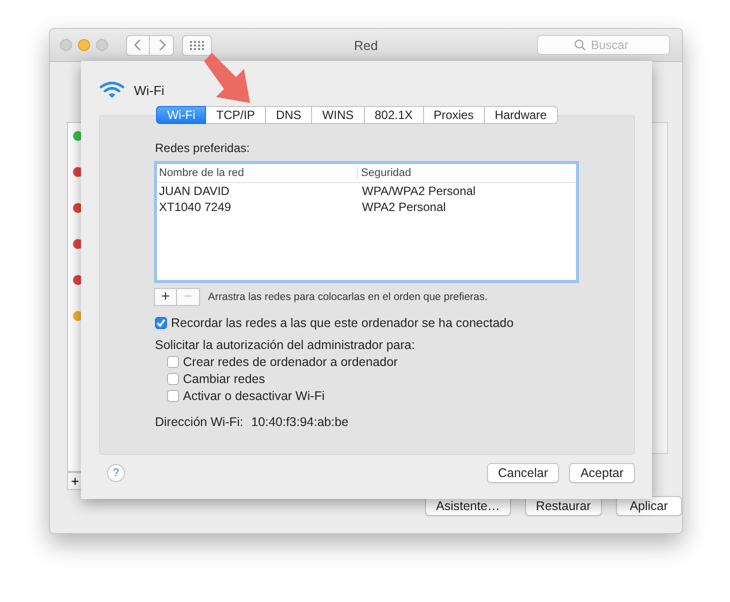 The height and width of the screenshot is (602, 730). I want to click on zoom-icon, so click(102, 45).